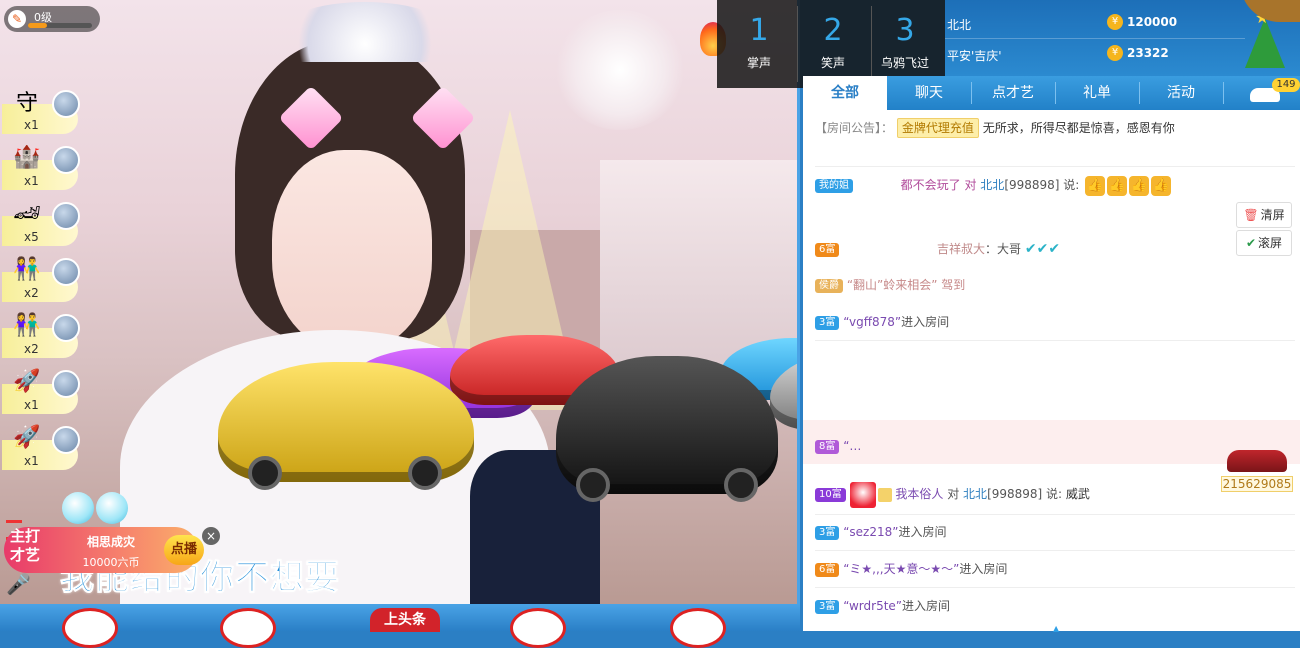 Image resolution: width=1300 pixels, height=648 pixels. I want to click on bubble-decoration, so click(96, 509).